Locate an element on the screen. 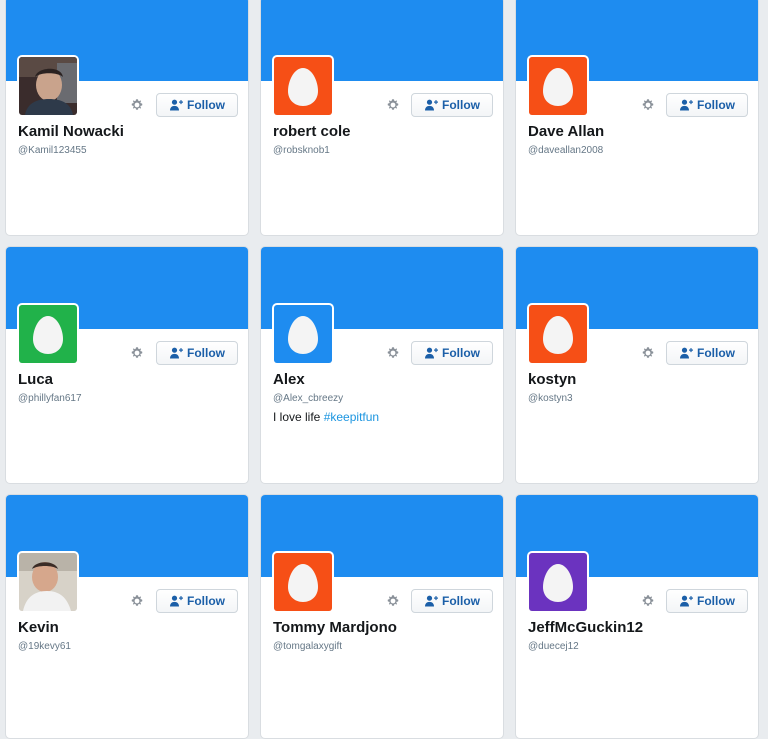 The width and height of the screenshot is (768, 739). profile-card: Follow Kamil Nowacki @Kamil123455 is located at coordinates (127, 118).